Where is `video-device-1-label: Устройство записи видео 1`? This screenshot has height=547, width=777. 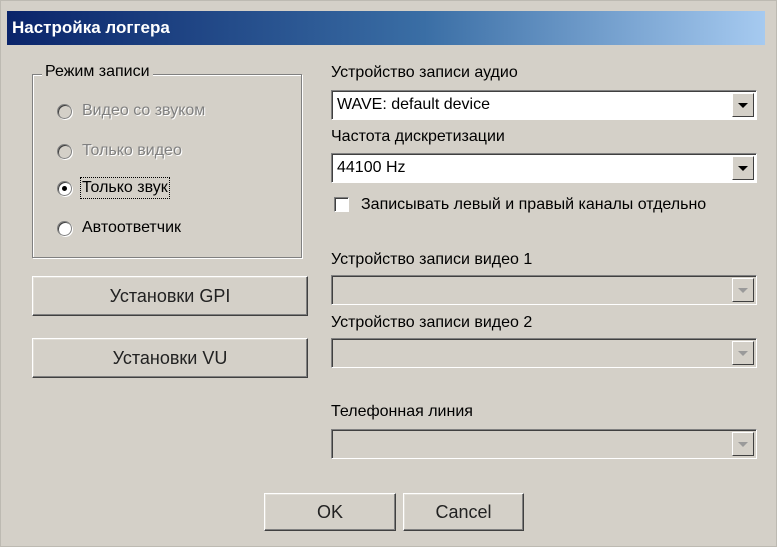 video-device-1-label: Устройство записи видео 1 is located at coordinates (432, 259).